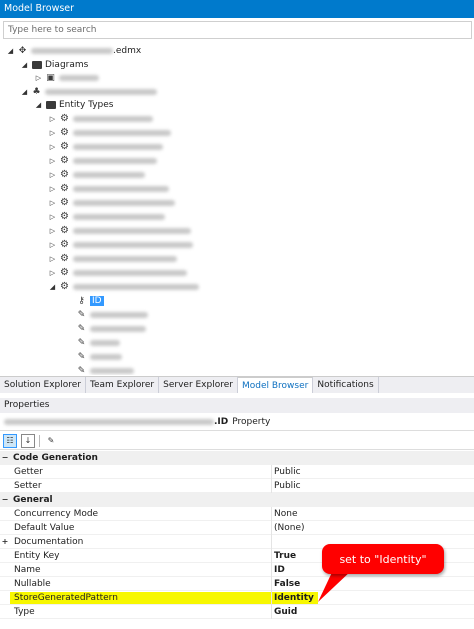  I want to click on properties-toolbar: ☷ ↓ ✎, so click(237, 441).